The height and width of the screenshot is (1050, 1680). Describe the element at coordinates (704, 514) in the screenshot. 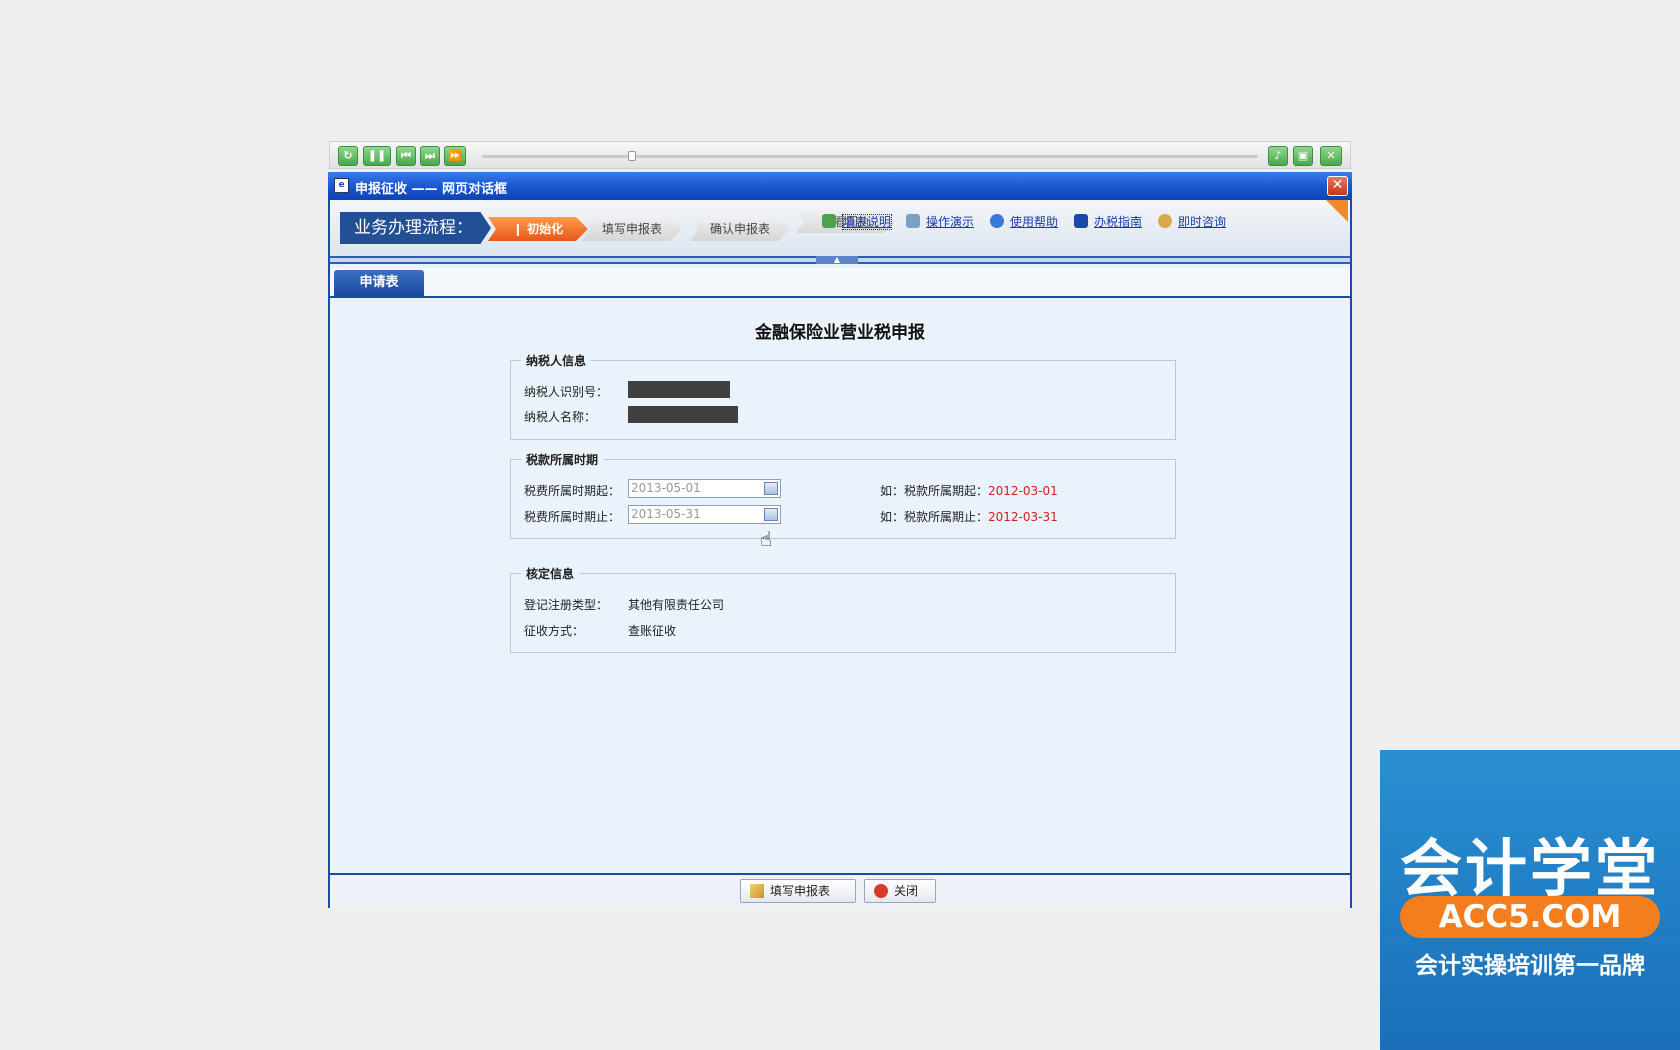

I see `period-end-input: 2013-05-31` at that location.